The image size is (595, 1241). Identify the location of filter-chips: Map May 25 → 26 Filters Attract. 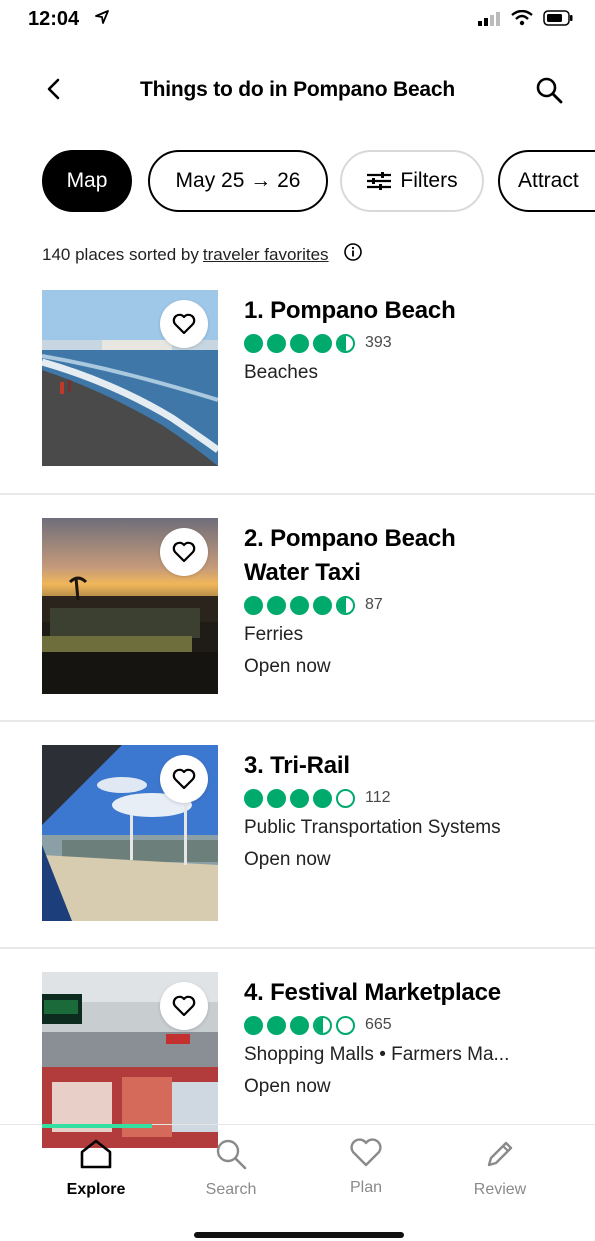
(318, 181).